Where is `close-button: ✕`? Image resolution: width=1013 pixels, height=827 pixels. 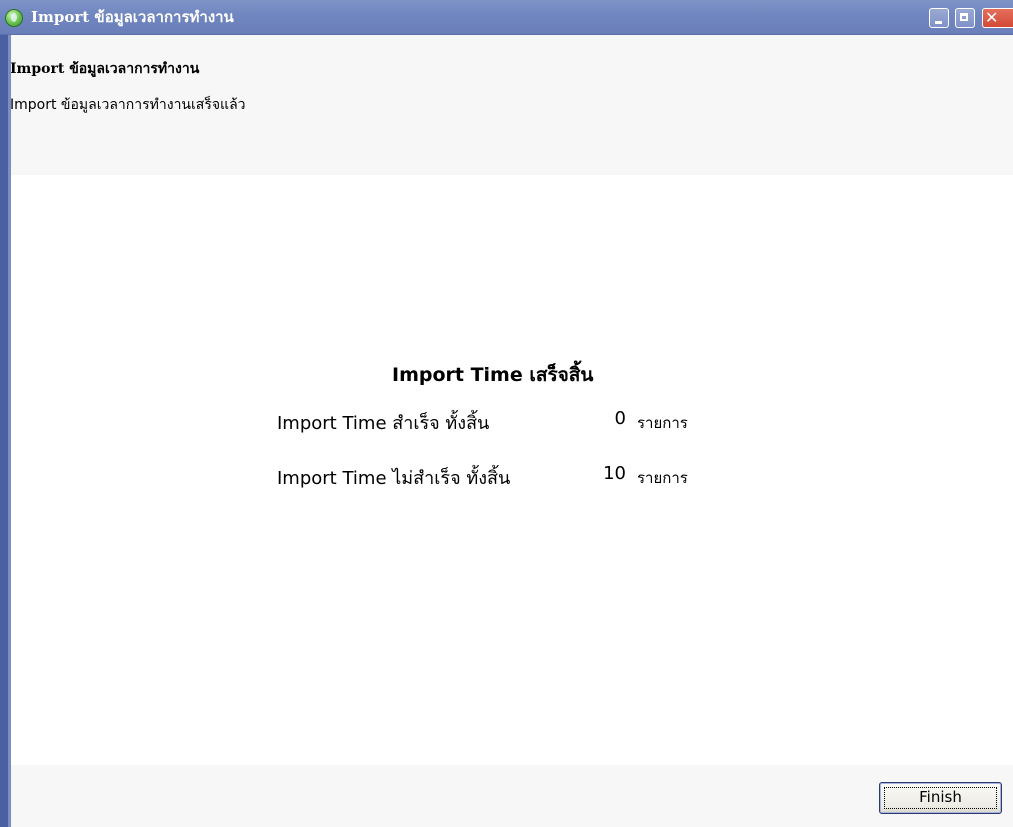 close-button: ✕ is located at coordinates (997, 18).